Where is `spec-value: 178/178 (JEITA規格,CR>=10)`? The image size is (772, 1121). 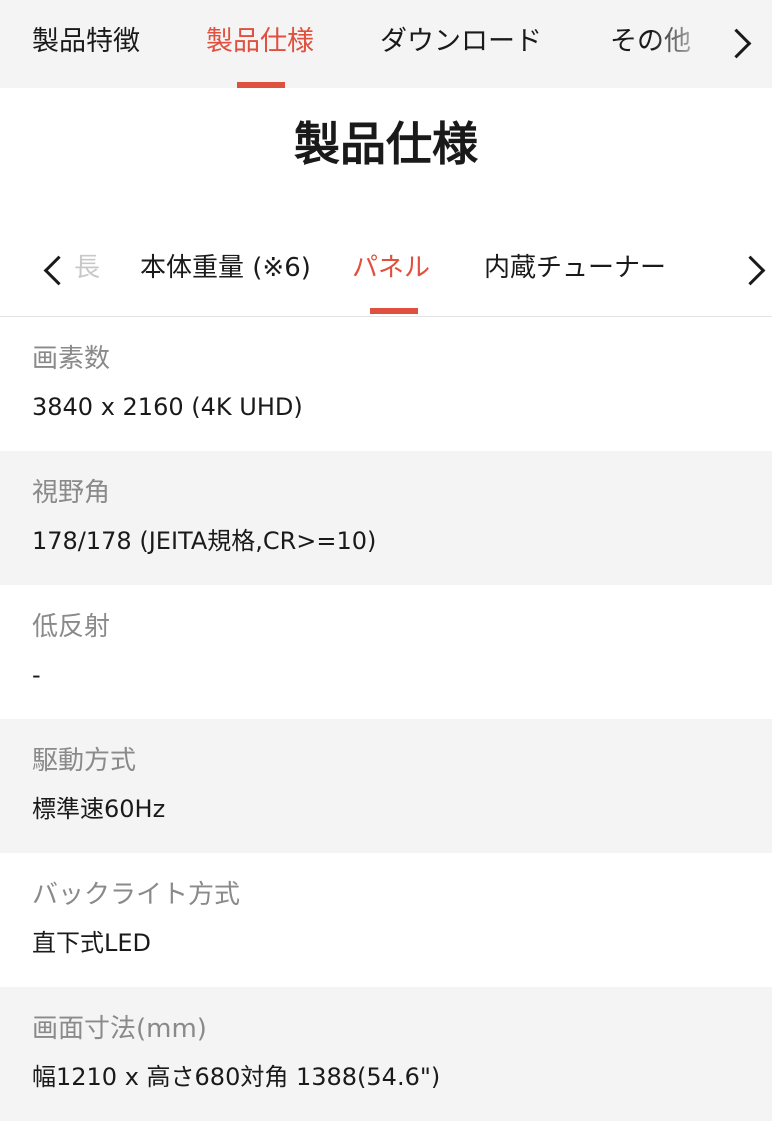
spec-value: 178/178 (JEITA規格,CR>=10) is located at coordinates (204, 541).